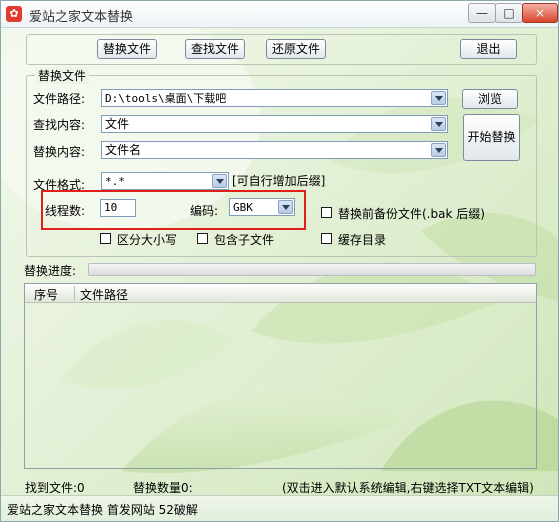  What do you see at coordinates (274, 150) in the screenshot?
I see `replace-content-combo: 文件名` at bounding box center [274, 150].